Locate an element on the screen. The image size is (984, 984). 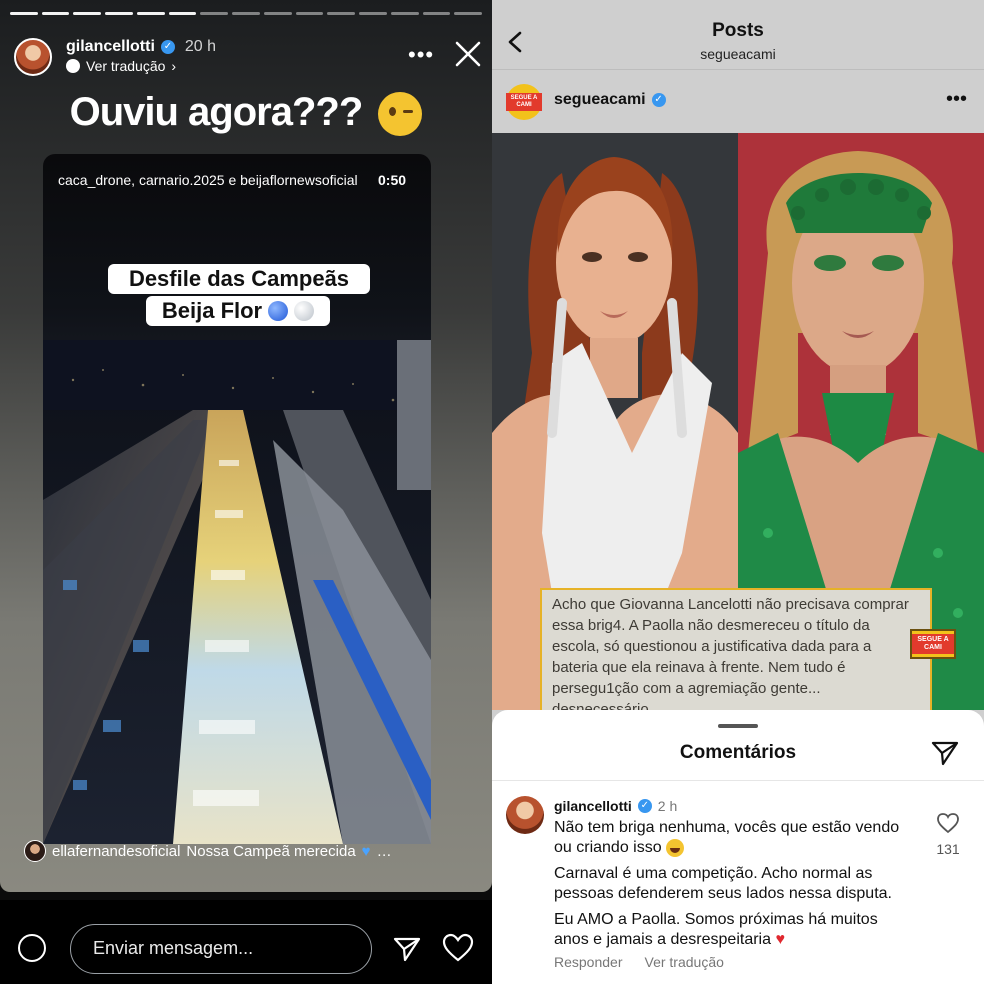
story-translate-link: Ver tradução › is located at coordinates (121, 66).